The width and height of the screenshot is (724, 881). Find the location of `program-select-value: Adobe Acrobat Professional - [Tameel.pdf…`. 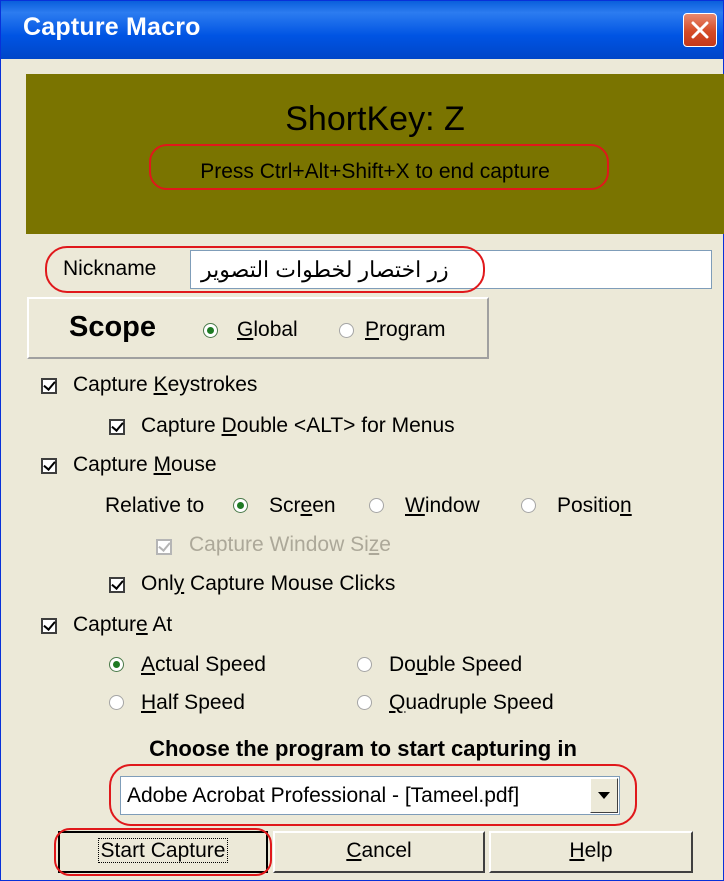

program-select-value: Adobe Acrobat Professional - [Tameel.pdf… is located at coordinates (323, 795).